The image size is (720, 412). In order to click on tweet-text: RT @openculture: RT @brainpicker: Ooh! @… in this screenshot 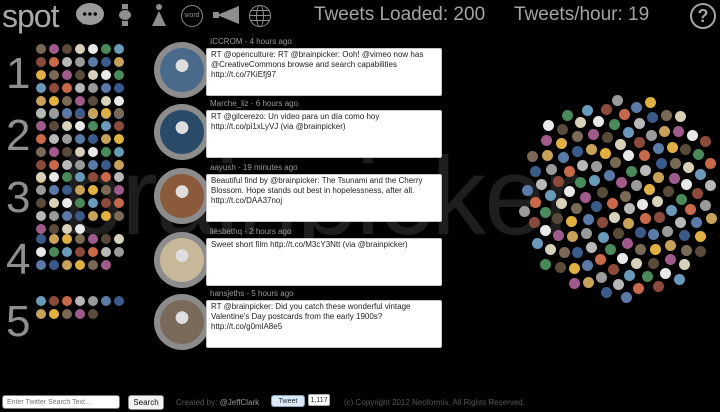, I will do `click(324, 72)`.